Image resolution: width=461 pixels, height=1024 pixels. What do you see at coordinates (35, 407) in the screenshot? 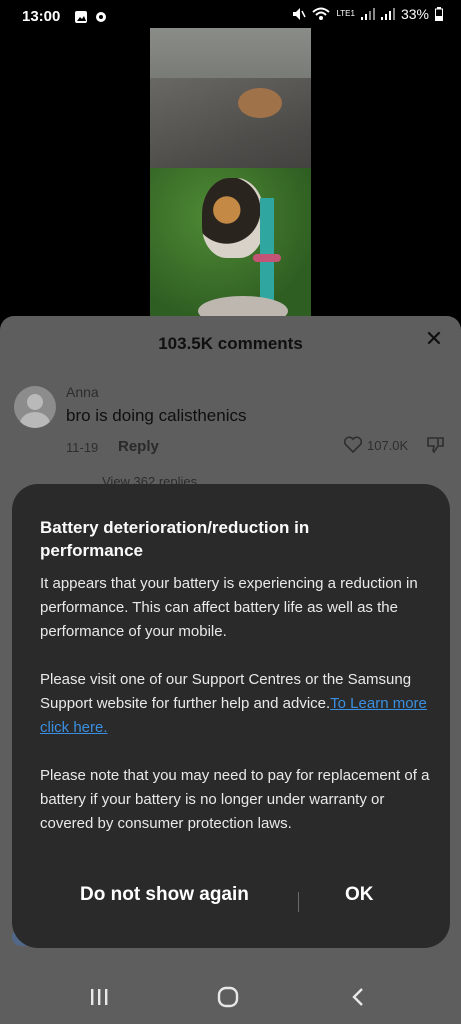
I see `avatar` at bounding box center [35, 407].